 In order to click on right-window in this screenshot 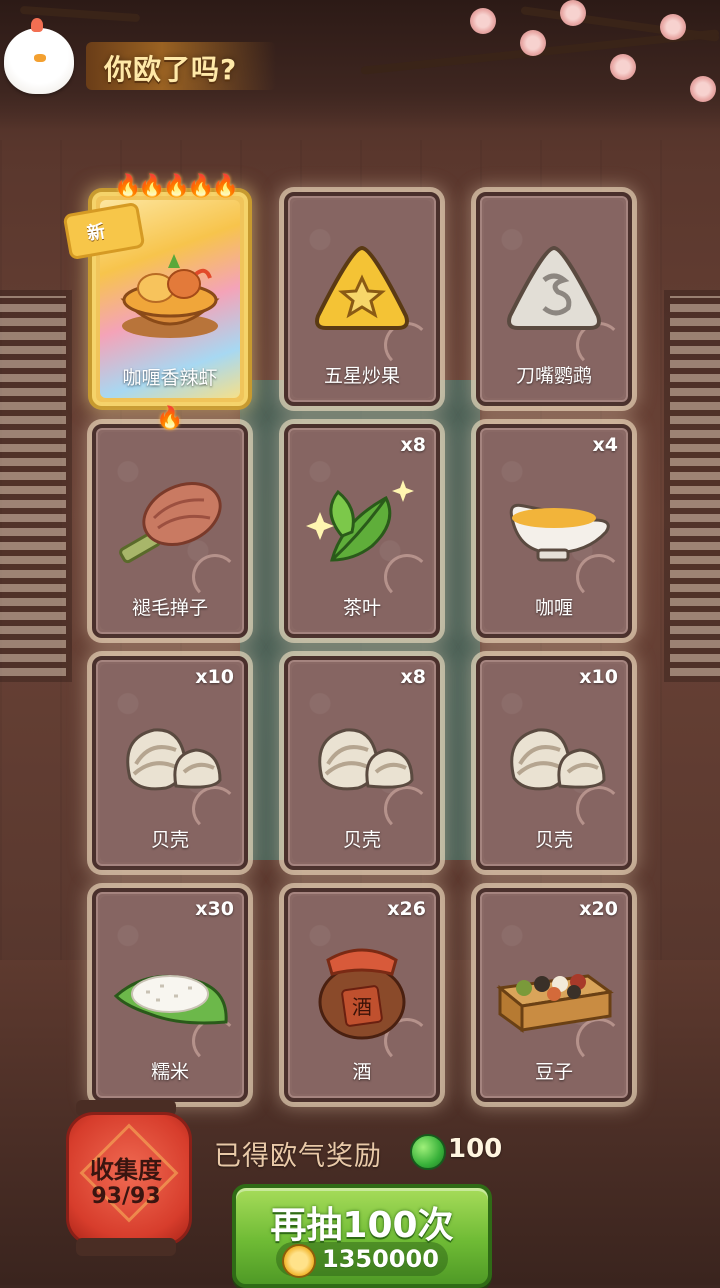, I will do `click(692, 486)`.